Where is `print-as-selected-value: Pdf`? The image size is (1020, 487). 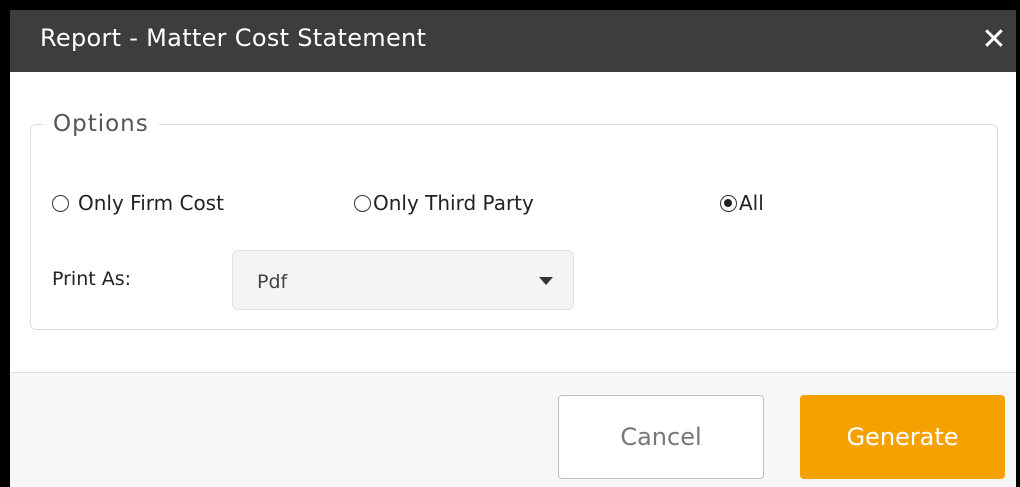 print-as-selected-value: Pdf is located at coordinates (272, 282).